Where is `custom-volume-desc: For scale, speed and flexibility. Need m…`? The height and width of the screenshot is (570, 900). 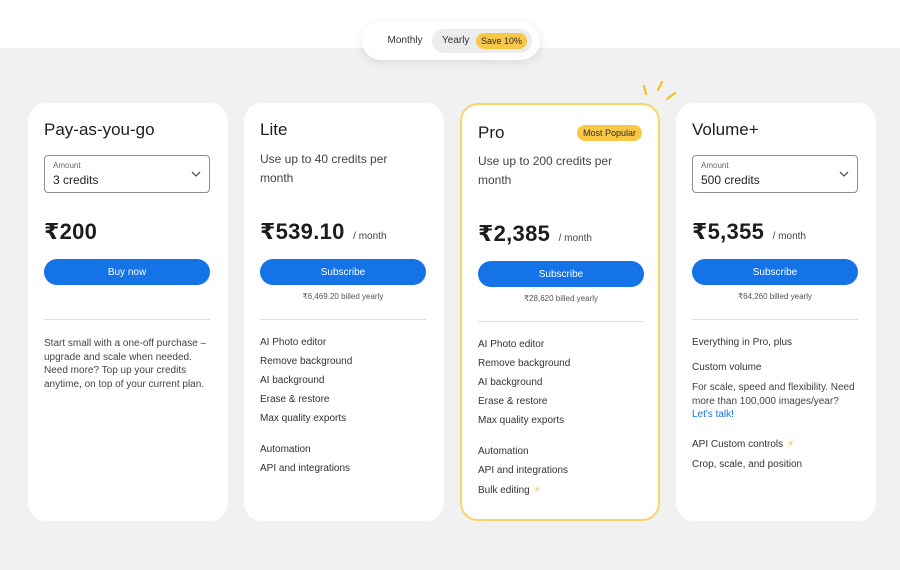 custom-volume-desc: For scale, speed and flexibility. Need m… is located at coordinates (773, 394).